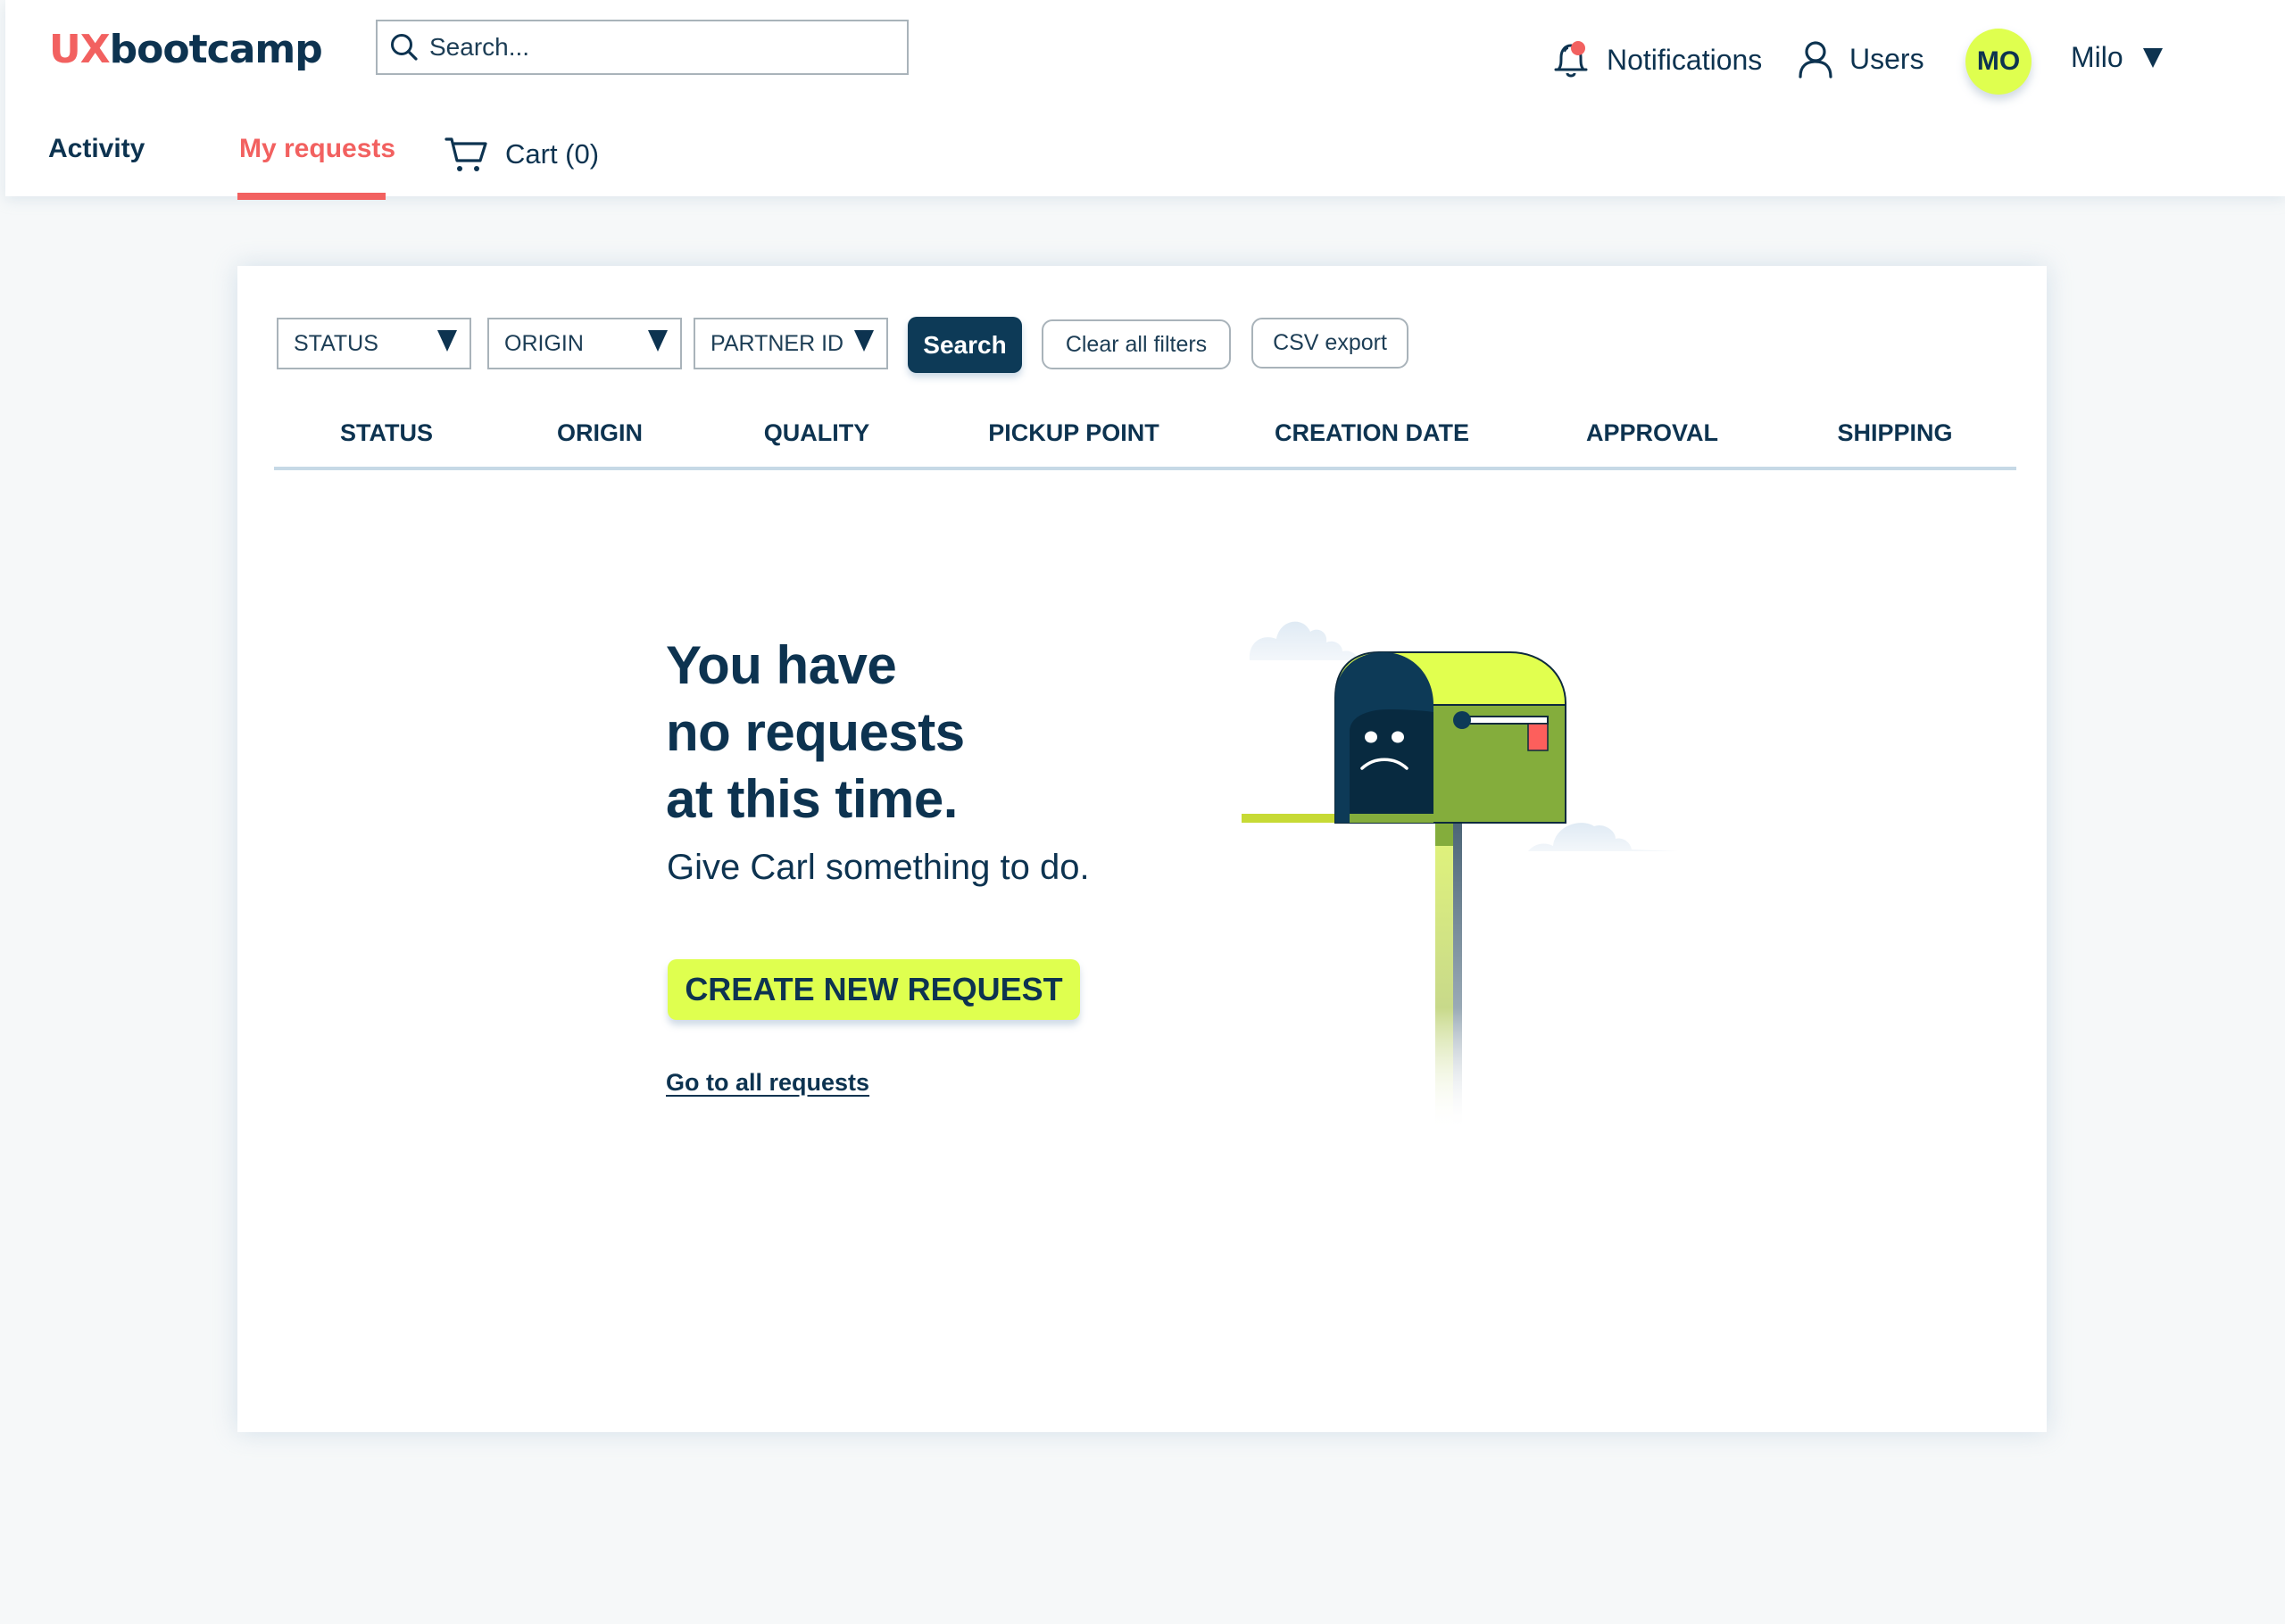  What do you see at coordinates (1685, 59) in the screenshot?
I see `notifications-label: Notifications` at bounding box center [1685, 59].